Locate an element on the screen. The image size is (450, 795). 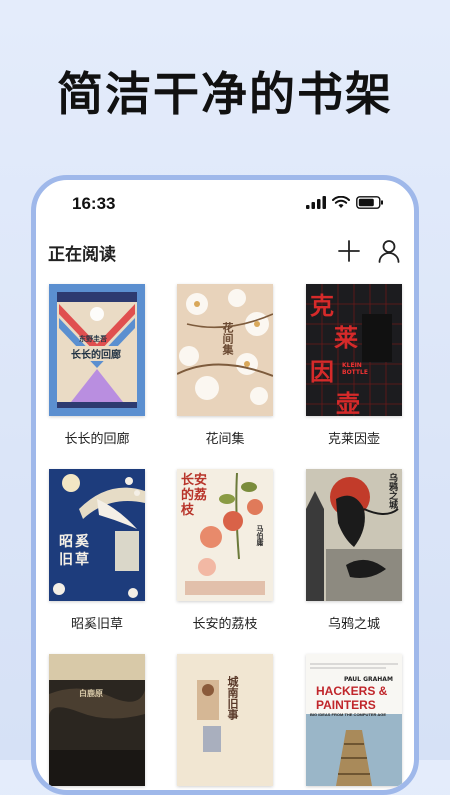
book-item: 长安的荔枝 马伯庸 长安的荔枝 is located at coordinates (225, 550).